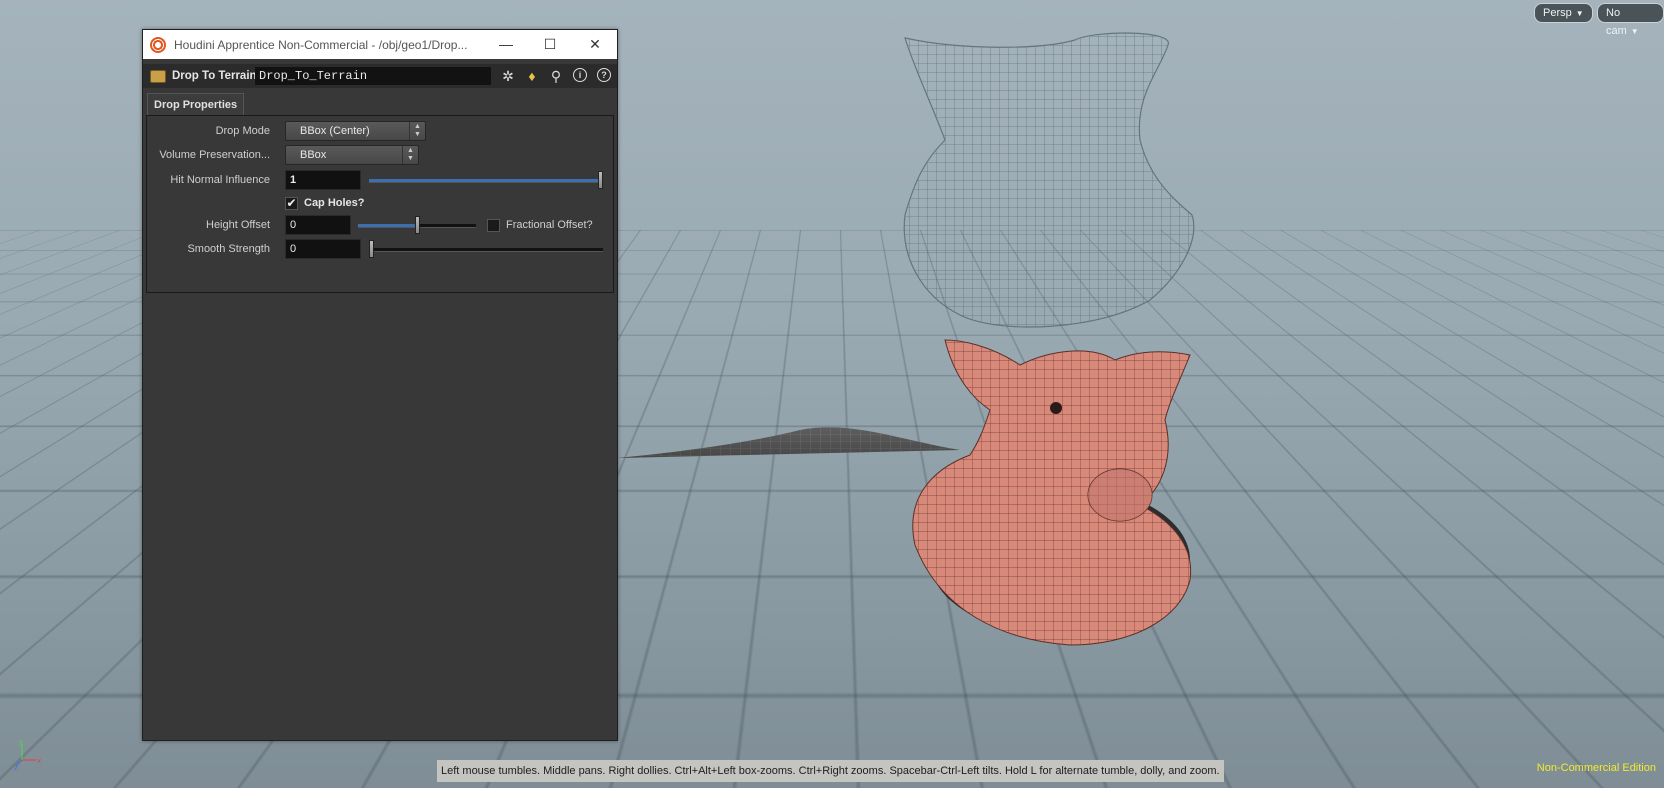  Describe the element at coordinates (242, 131) in the screenshot. I see `drop-mode-label: Drop Mode` at that location.